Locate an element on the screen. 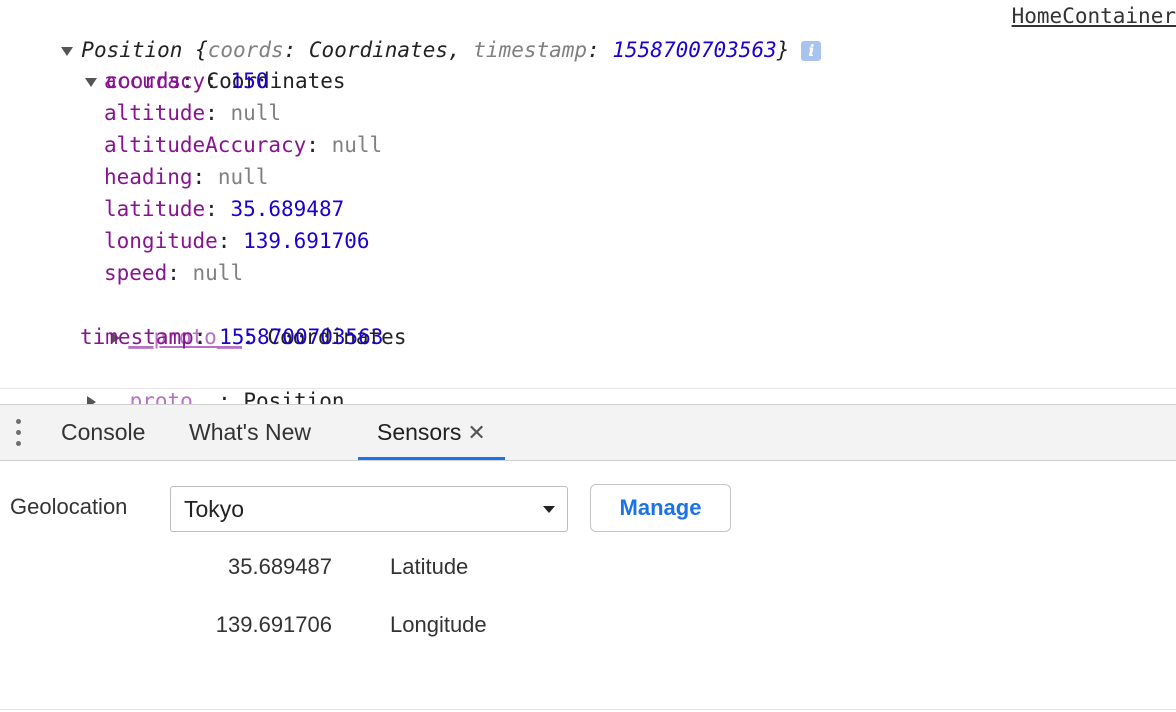 Image resolution: width=1176 pixels, height=712 pixels. more-tools-menu-icon is located at coordinates (18, 433).